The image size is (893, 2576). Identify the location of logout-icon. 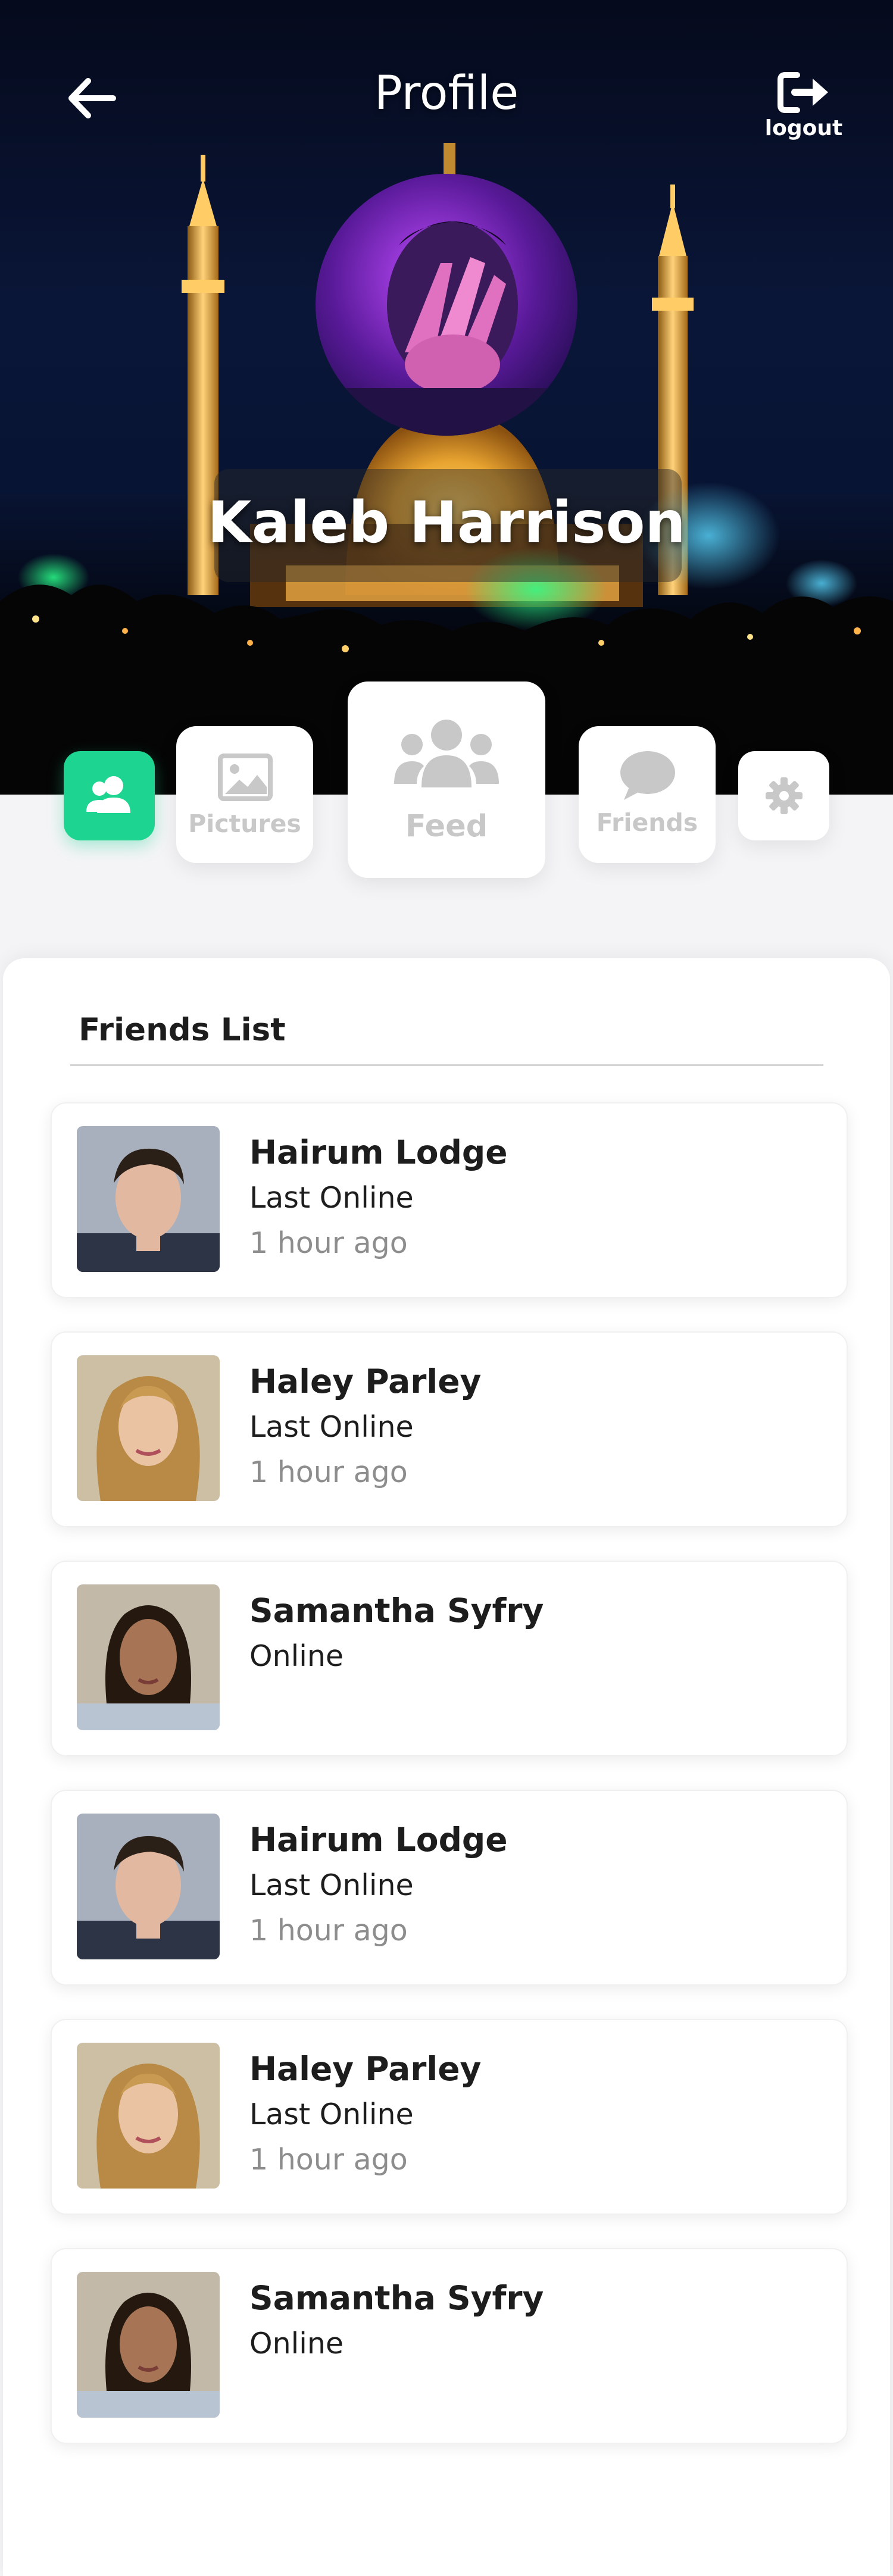
(803, 92).